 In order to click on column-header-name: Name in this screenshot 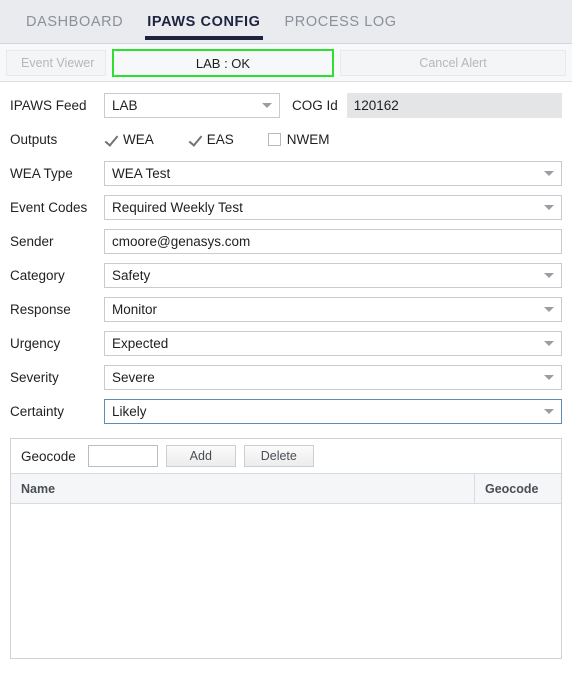, I will do `click(243, 488)`.